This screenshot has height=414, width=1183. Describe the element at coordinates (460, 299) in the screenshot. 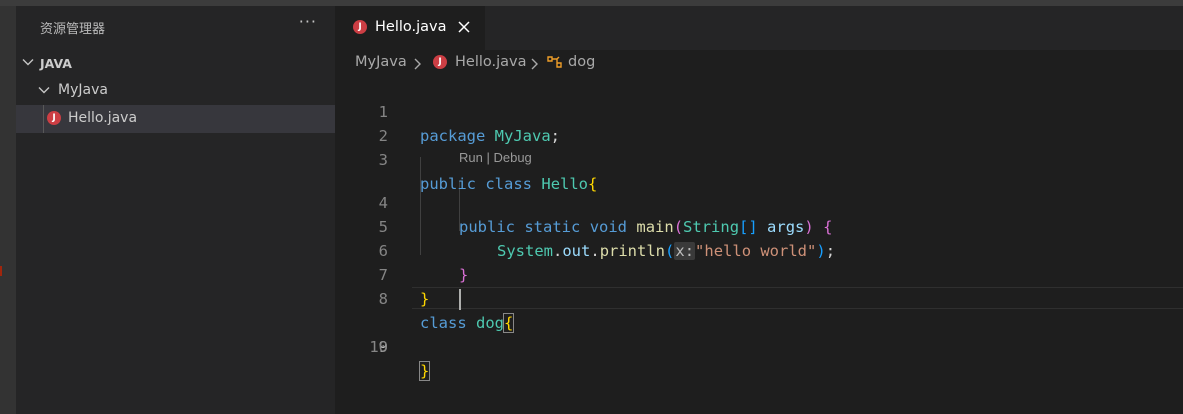

I see `text-cursor` at that location.